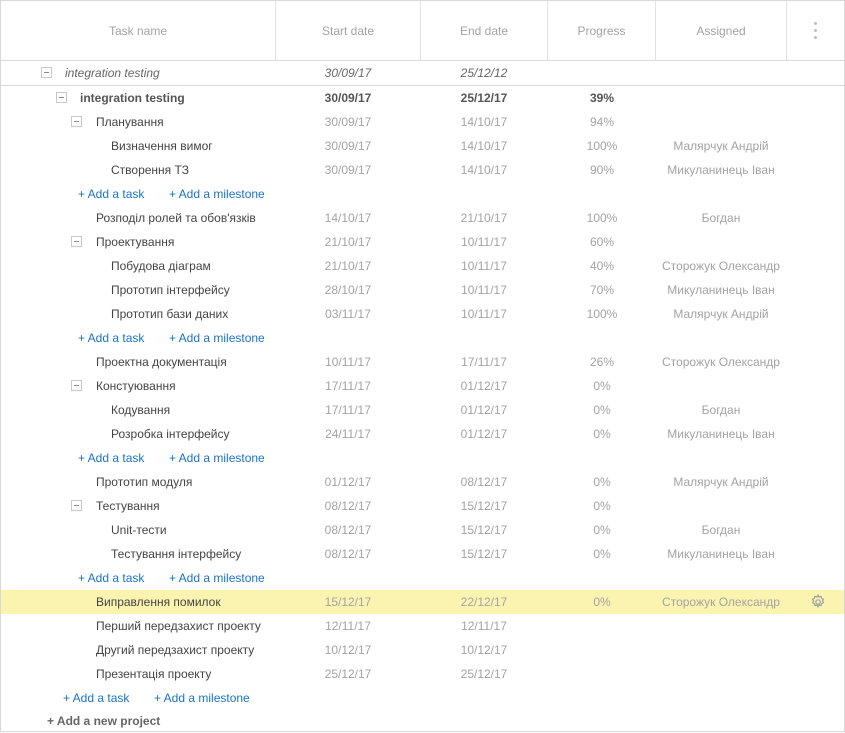  What do you see at coordinates (721, 626) in the screenshot?
I see `assignee` at bounding box center [721, 626].